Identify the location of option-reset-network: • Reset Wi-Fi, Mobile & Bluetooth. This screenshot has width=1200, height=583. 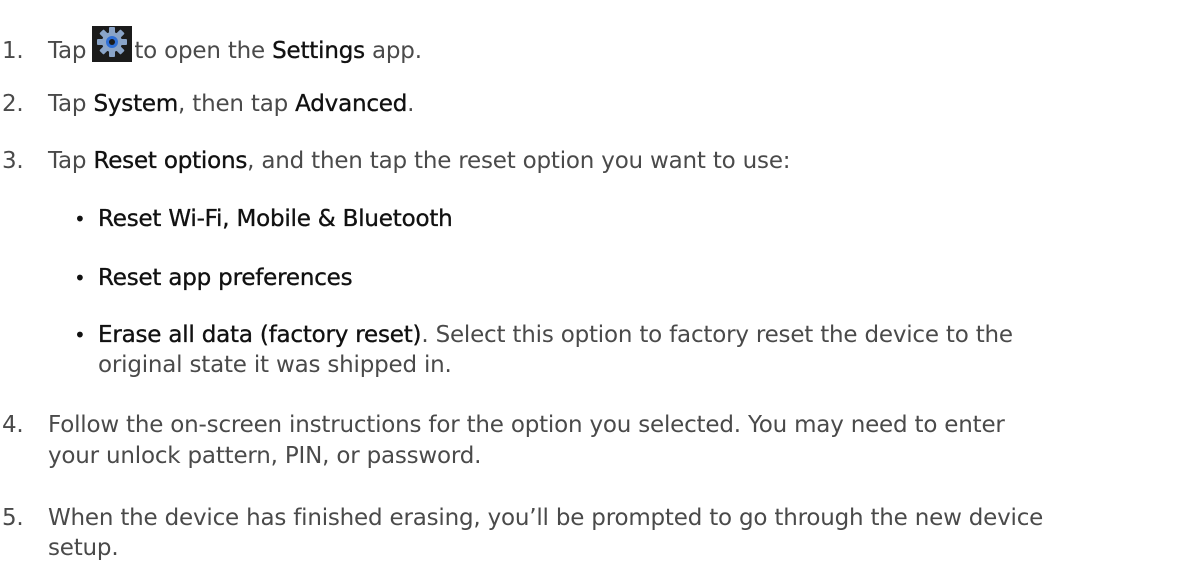
(263, 219).